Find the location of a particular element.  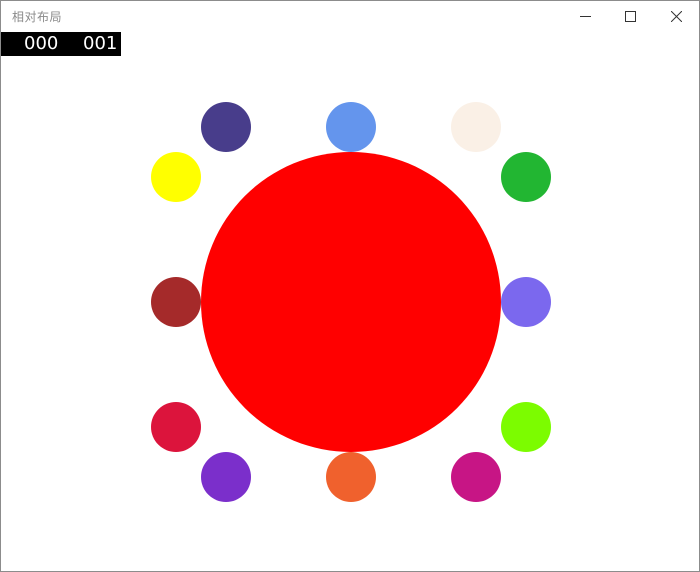

maximize-button is located at coordinates (630, 16).